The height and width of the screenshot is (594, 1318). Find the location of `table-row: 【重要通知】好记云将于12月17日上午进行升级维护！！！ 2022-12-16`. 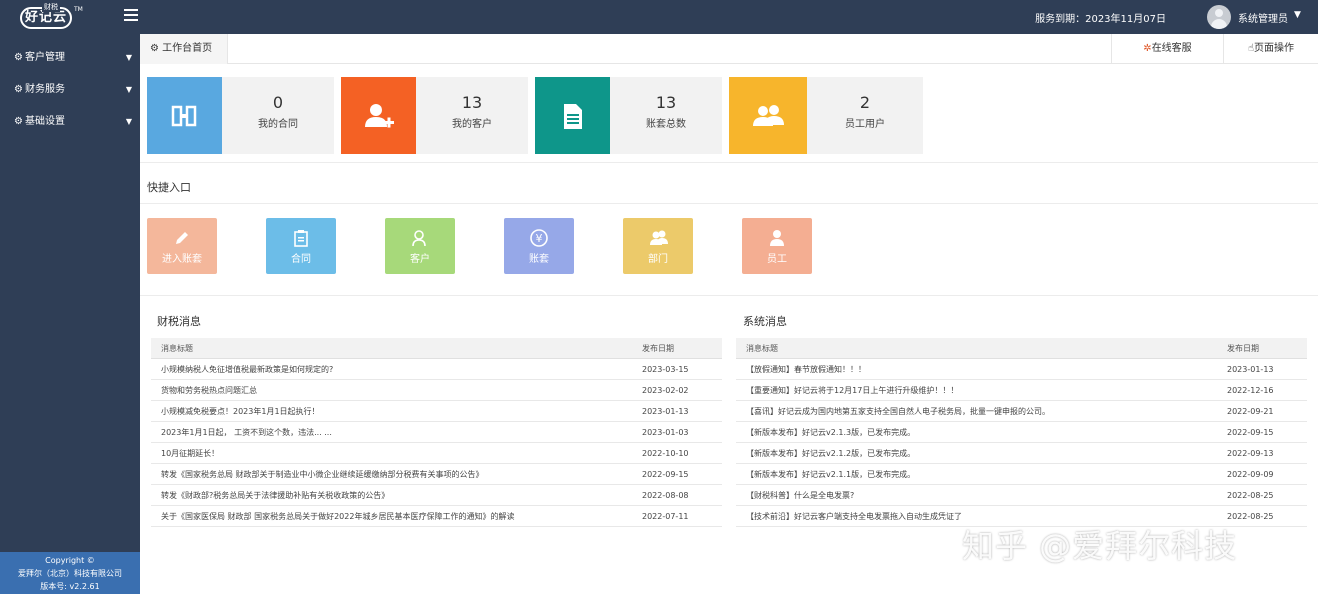

table-row: 【重要通知】好记云将于12月17日上午进行升级维护！！！ 2022-12-16 is located at coordinates (1021, 390).